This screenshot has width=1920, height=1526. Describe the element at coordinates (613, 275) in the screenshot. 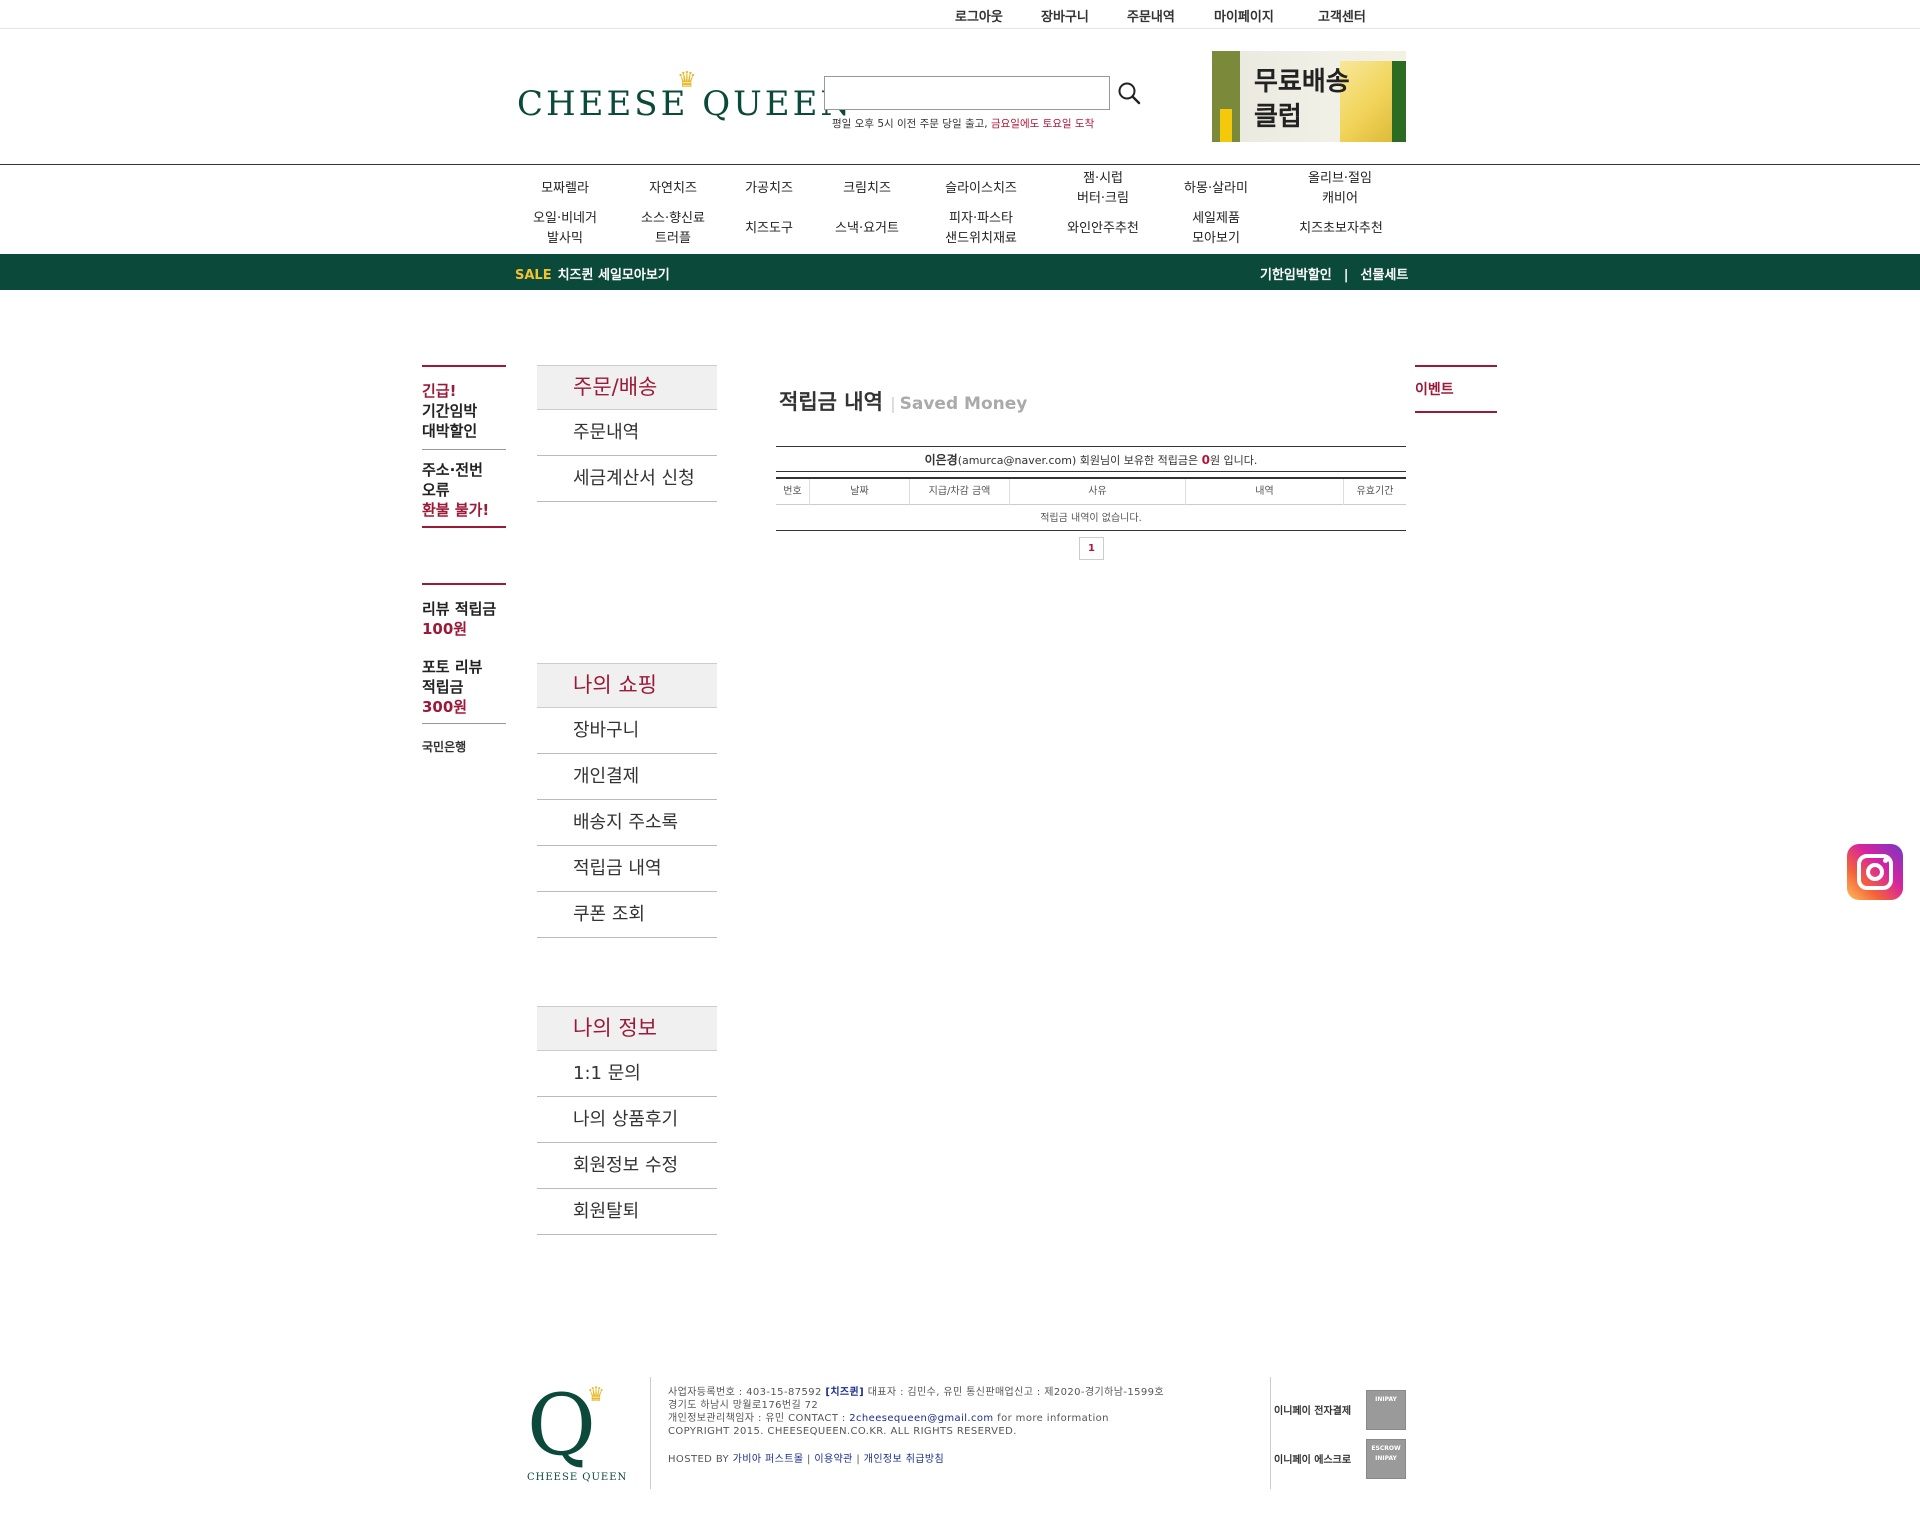

I see `sale-text: 치즈퀸 세일모아보기` at that location.